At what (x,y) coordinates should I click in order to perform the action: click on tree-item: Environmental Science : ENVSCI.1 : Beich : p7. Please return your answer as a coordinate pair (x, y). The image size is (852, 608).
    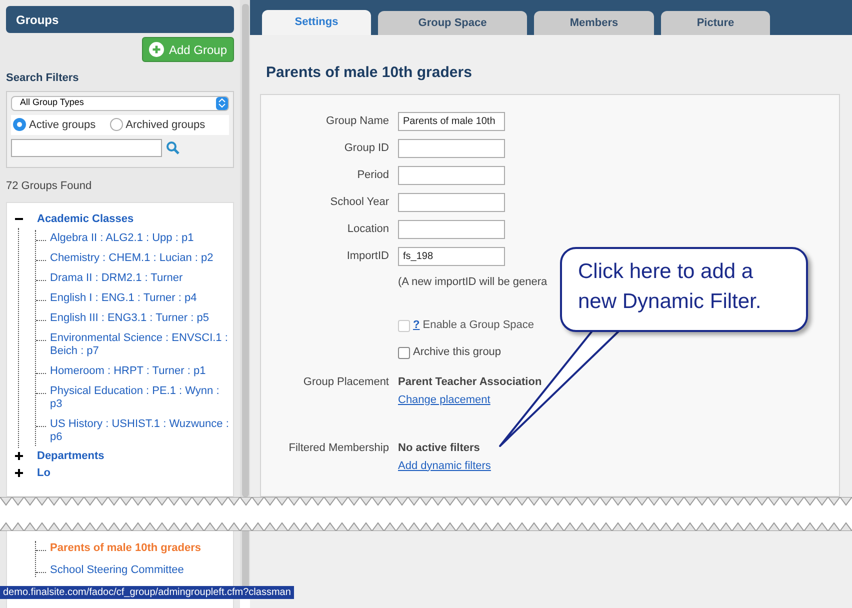
    Looking at the image, I should click on (139, 345).